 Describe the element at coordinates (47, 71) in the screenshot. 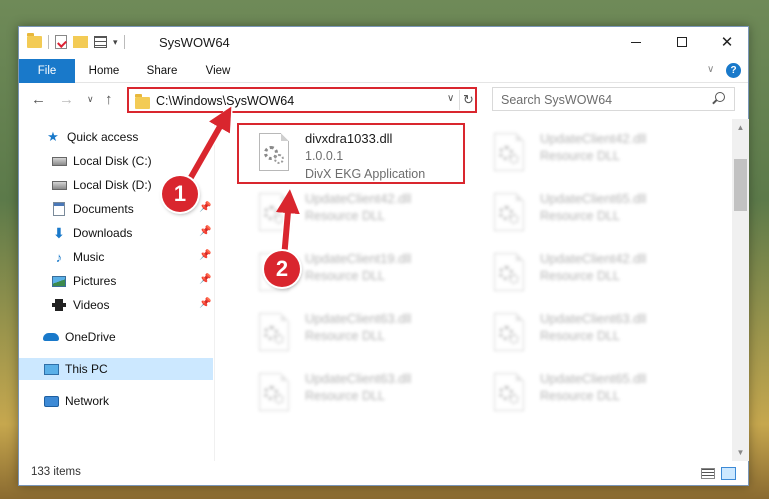

I see `tab-file: File` at that location.